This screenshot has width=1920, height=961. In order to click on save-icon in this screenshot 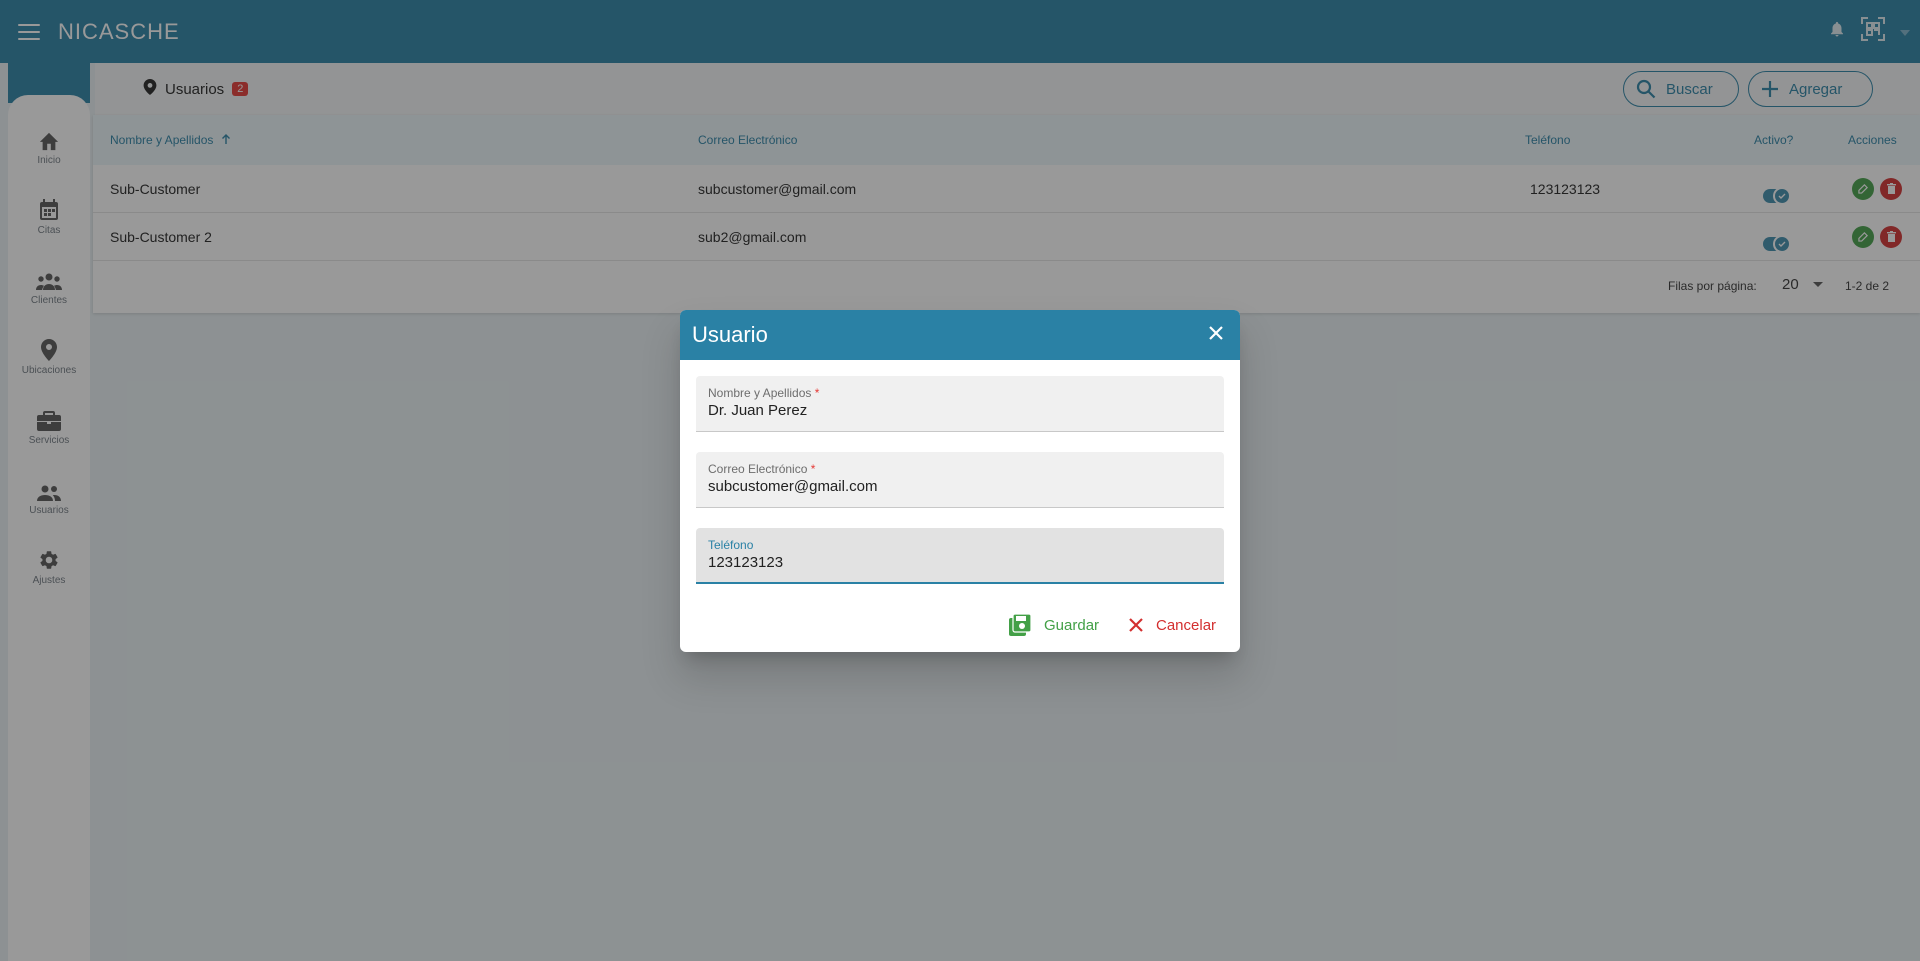, I will do `click(1020, 625)`.